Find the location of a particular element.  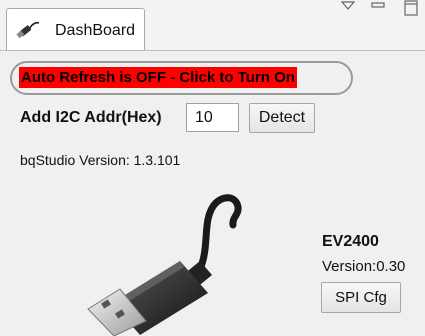

auto-refresh-toggle: Auto Refresh is OFF - Click to Turn On is located at coordinates (158, 77).